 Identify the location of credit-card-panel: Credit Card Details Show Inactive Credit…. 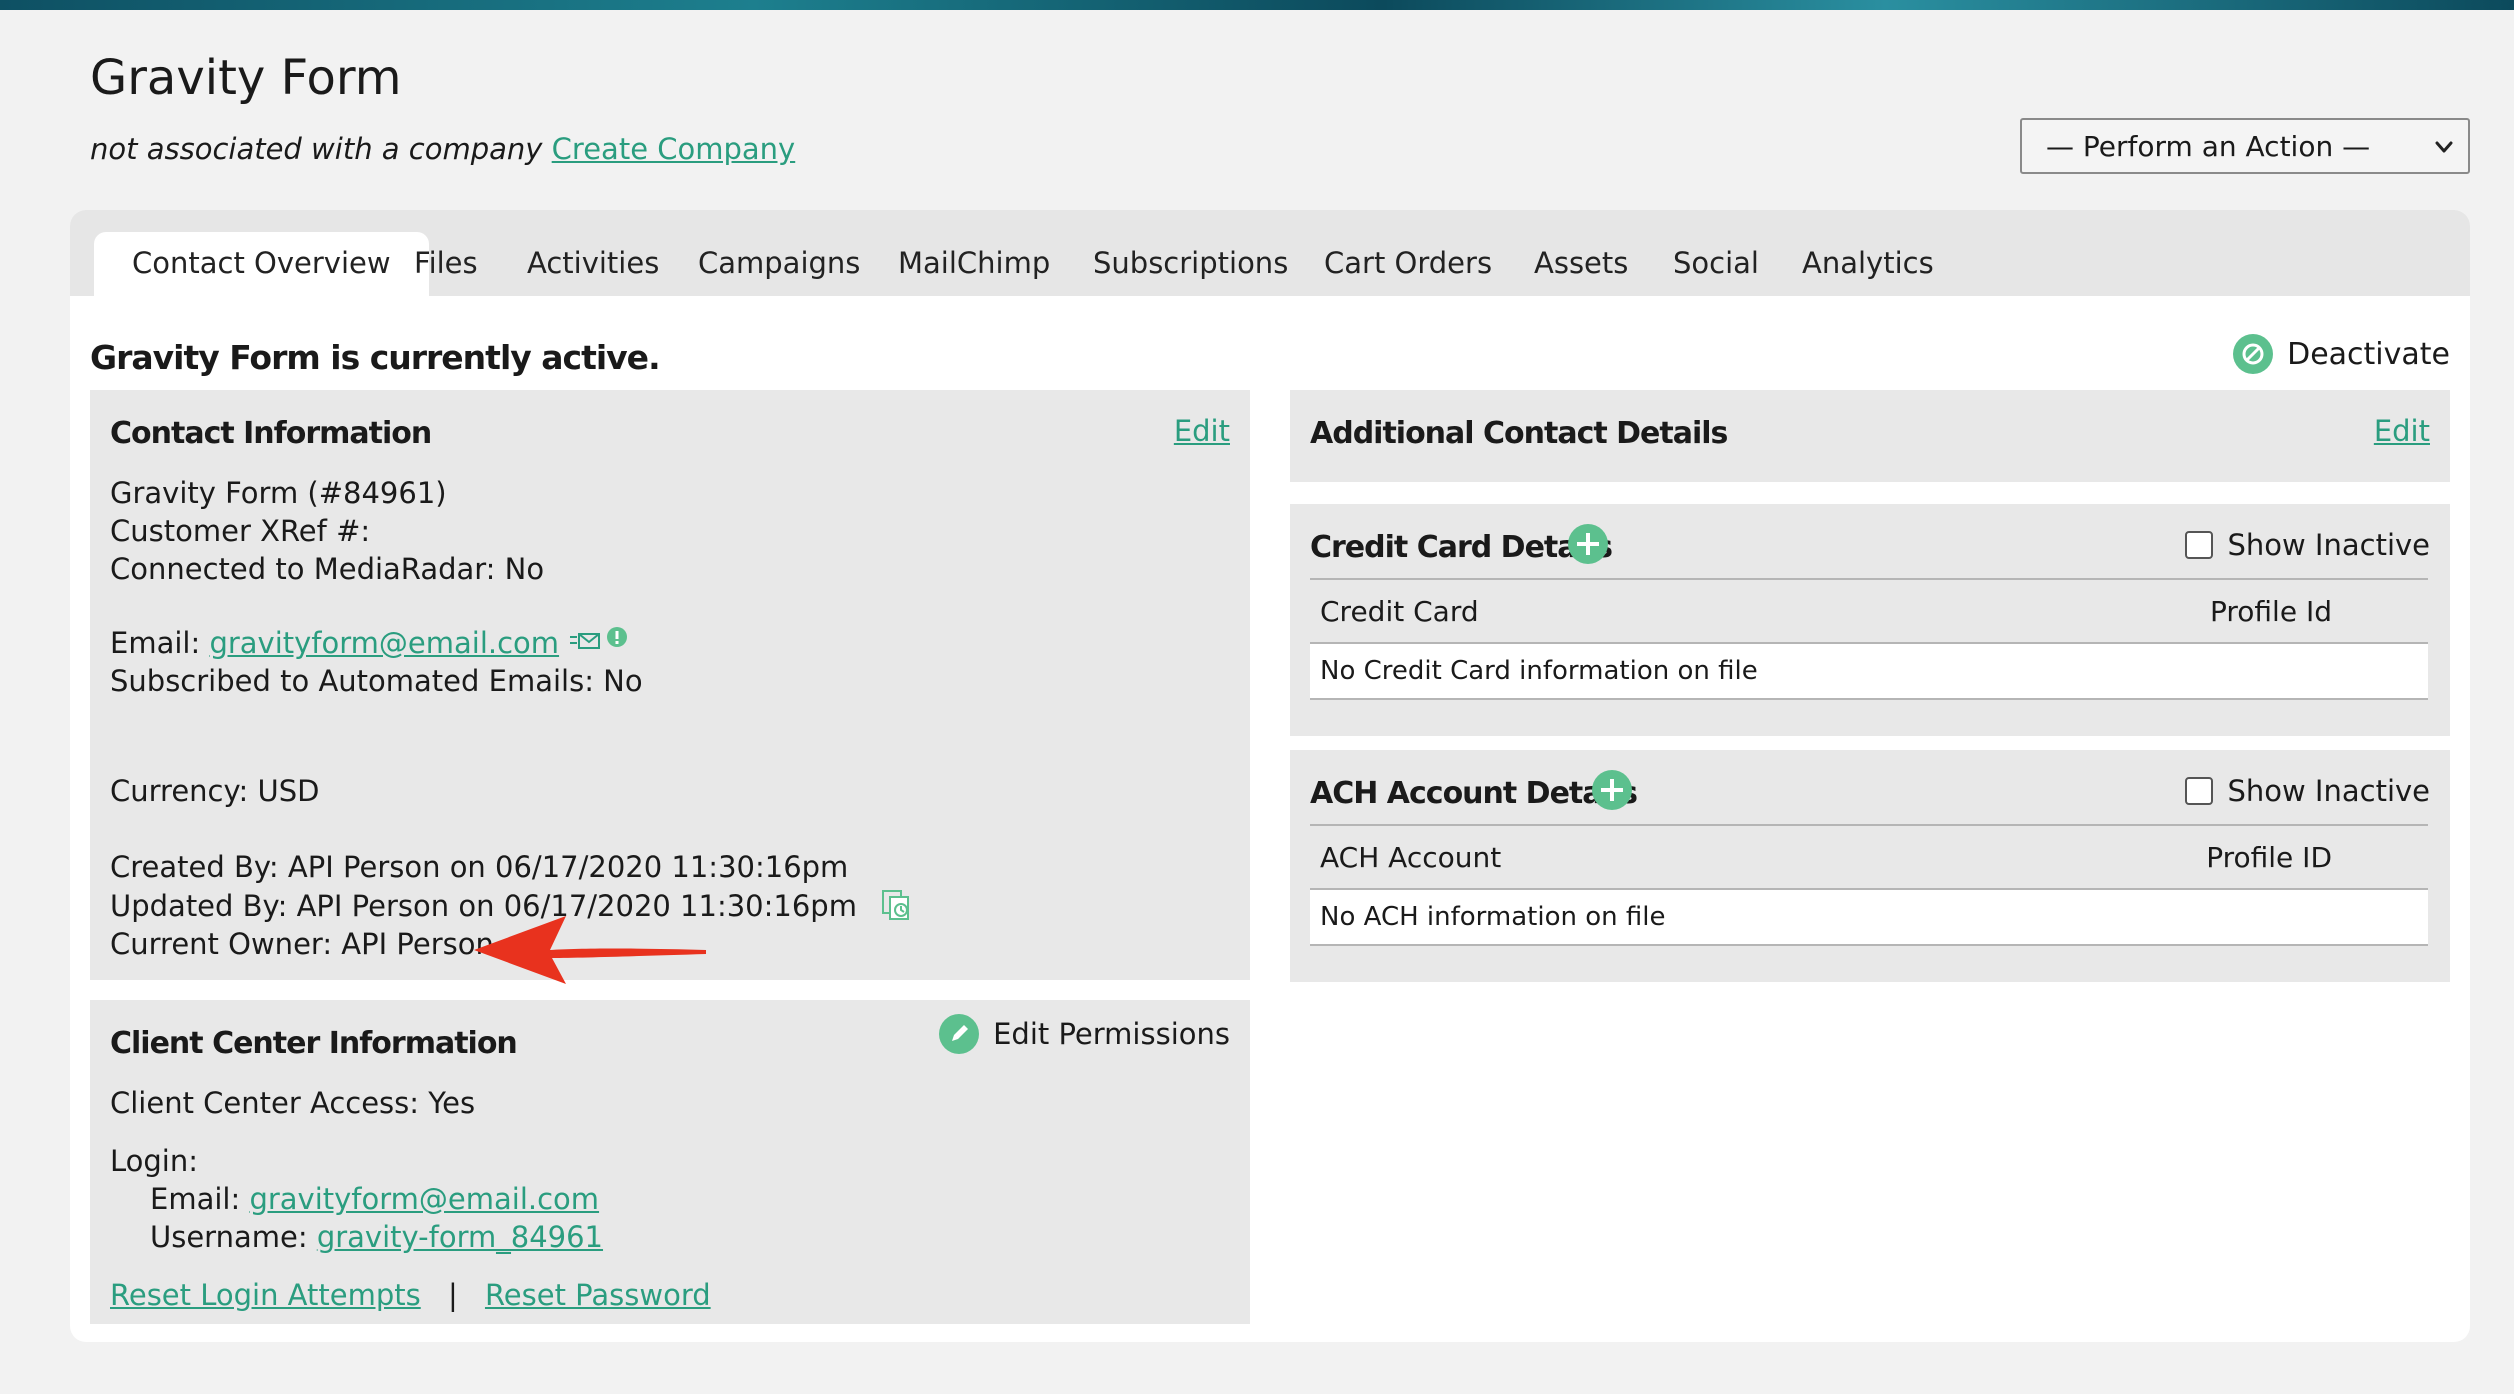
(1870, 620).